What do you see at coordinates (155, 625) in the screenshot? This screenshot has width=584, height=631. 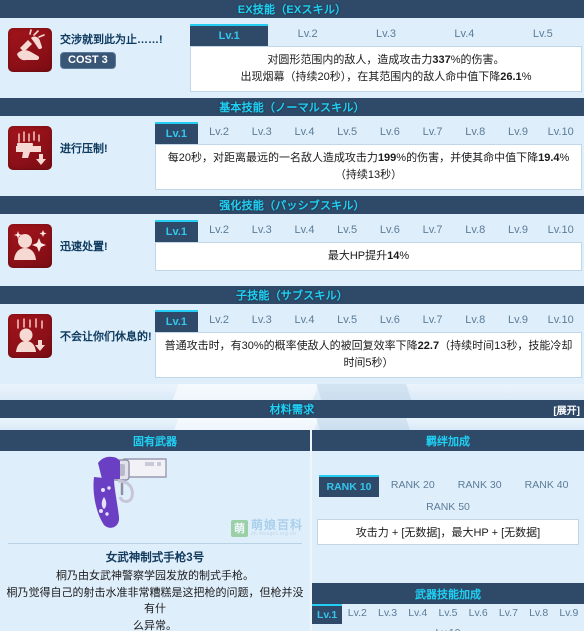 I see `weapon-desc-line: 么异常。` at bounding box center [155, 625].